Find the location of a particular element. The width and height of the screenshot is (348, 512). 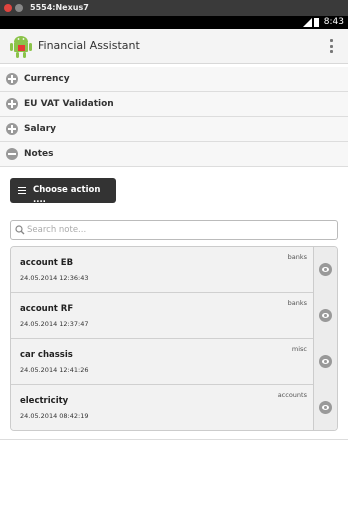

overflow-menu-icon is located at coordinates (332, 46).